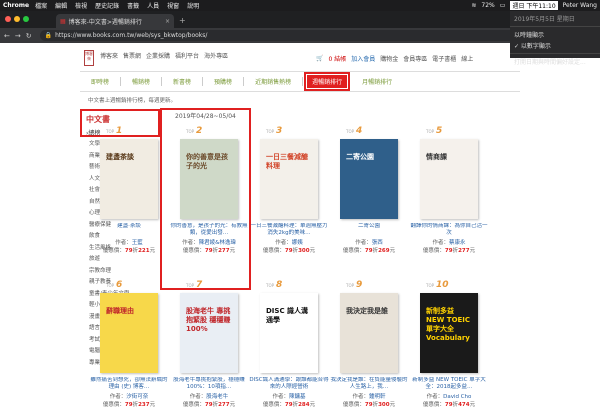 The image size is (600, 409). Describe the element at coordinates (167, 21) in the screenshot. I see `tab-close-icon: ×` at that location.